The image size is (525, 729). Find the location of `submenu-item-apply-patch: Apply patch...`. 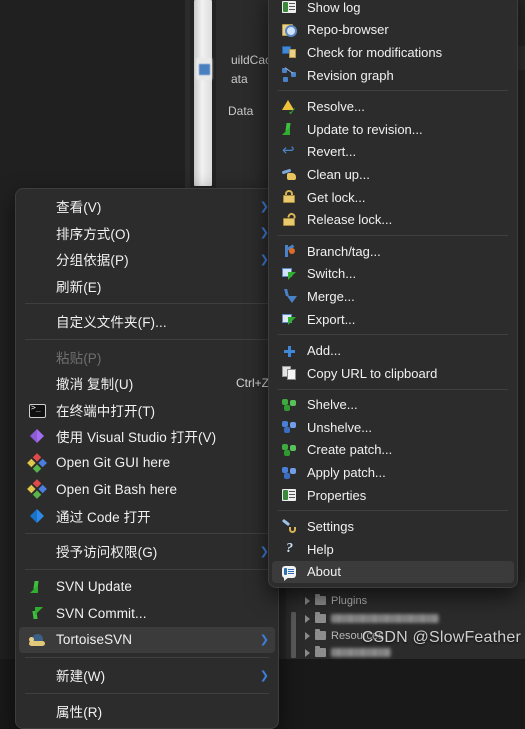

submenu-item-apply-patch: Apply patch... is located at coordinates (393, 472).